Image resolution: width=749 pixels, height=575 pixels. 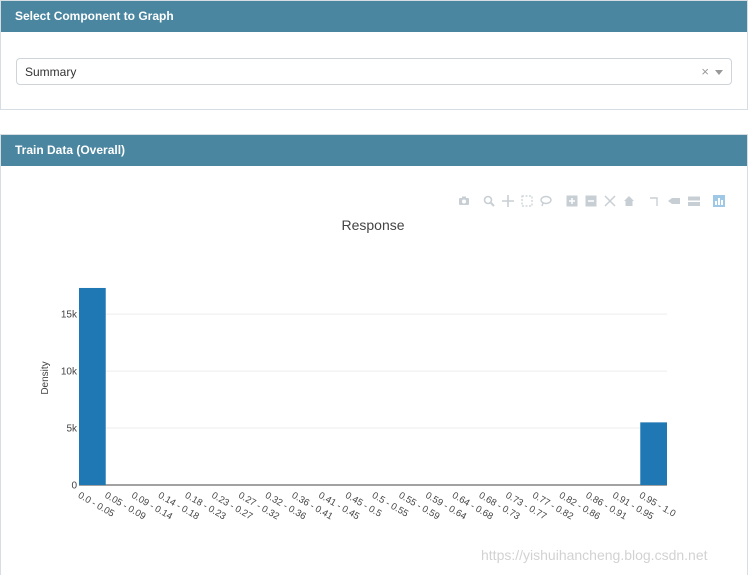 I want to click on plotly-logo-icon, so click(x=719, y=202).